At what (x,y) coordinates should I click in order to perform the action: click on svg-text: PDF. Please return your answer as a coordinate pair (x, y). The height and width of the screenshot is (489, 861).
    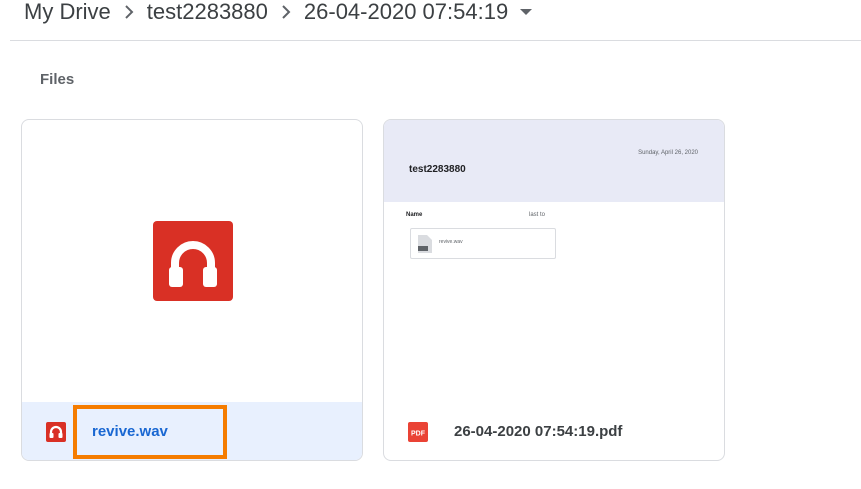
    Looking at the image, I should click on (418, 434).